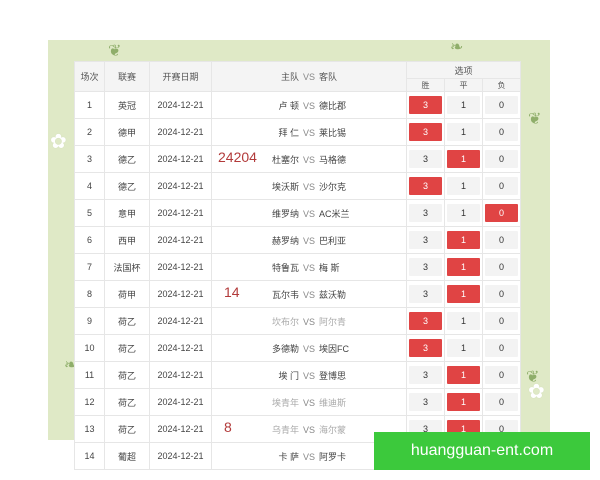 The image size is (600, 480). I want to click on league-name: 德乙, so click(127, 186).